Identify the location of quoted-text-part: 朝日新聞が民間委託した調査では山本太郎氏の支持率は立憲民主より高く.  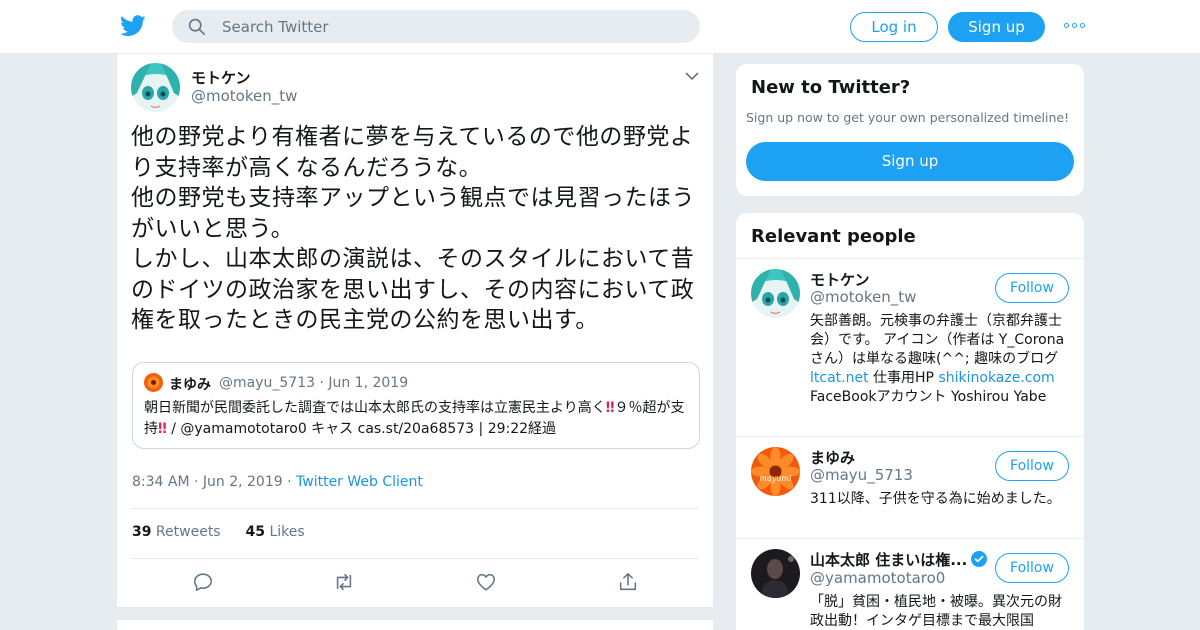
(375, 408).